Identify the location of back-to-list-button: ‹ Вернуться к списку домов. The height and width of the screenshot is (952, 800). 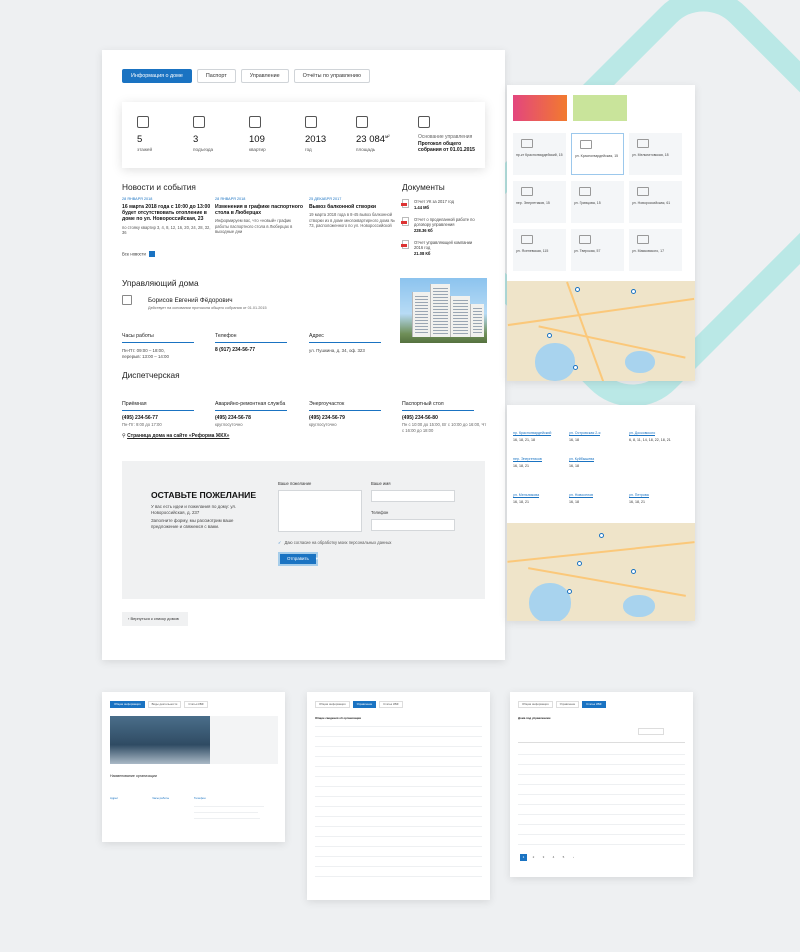
(155, 619).